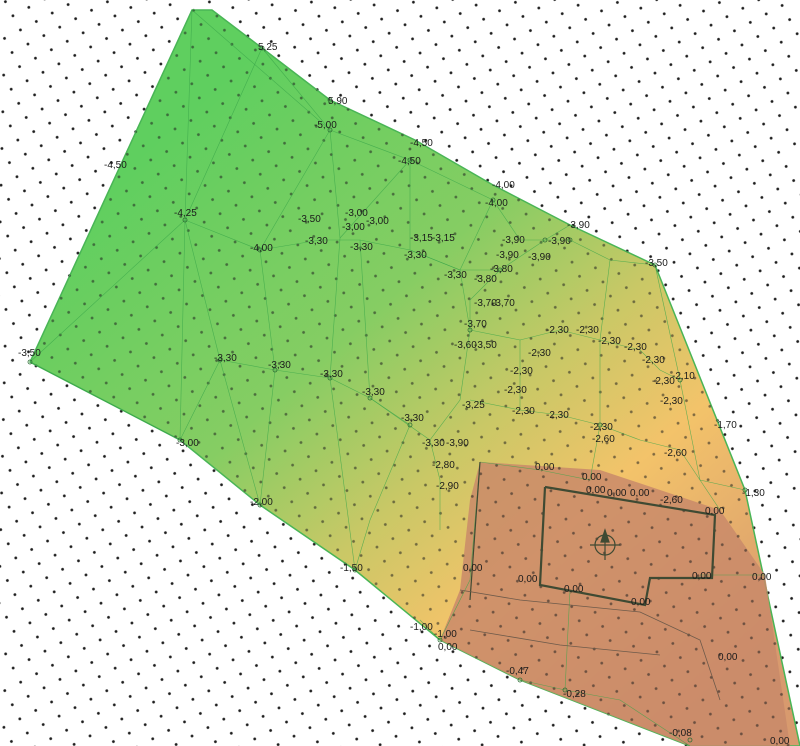 The width and height of the screenshot is (800, 746). What do you see at coordinates (683, 376) in the screenshot?
I see `elevation-label: -2,10` at bounding box center [683, 376].